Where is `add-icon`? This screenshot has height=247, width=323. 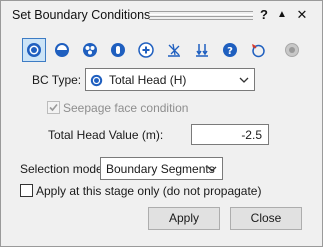 add-icon is located at coordinates (146, 50).